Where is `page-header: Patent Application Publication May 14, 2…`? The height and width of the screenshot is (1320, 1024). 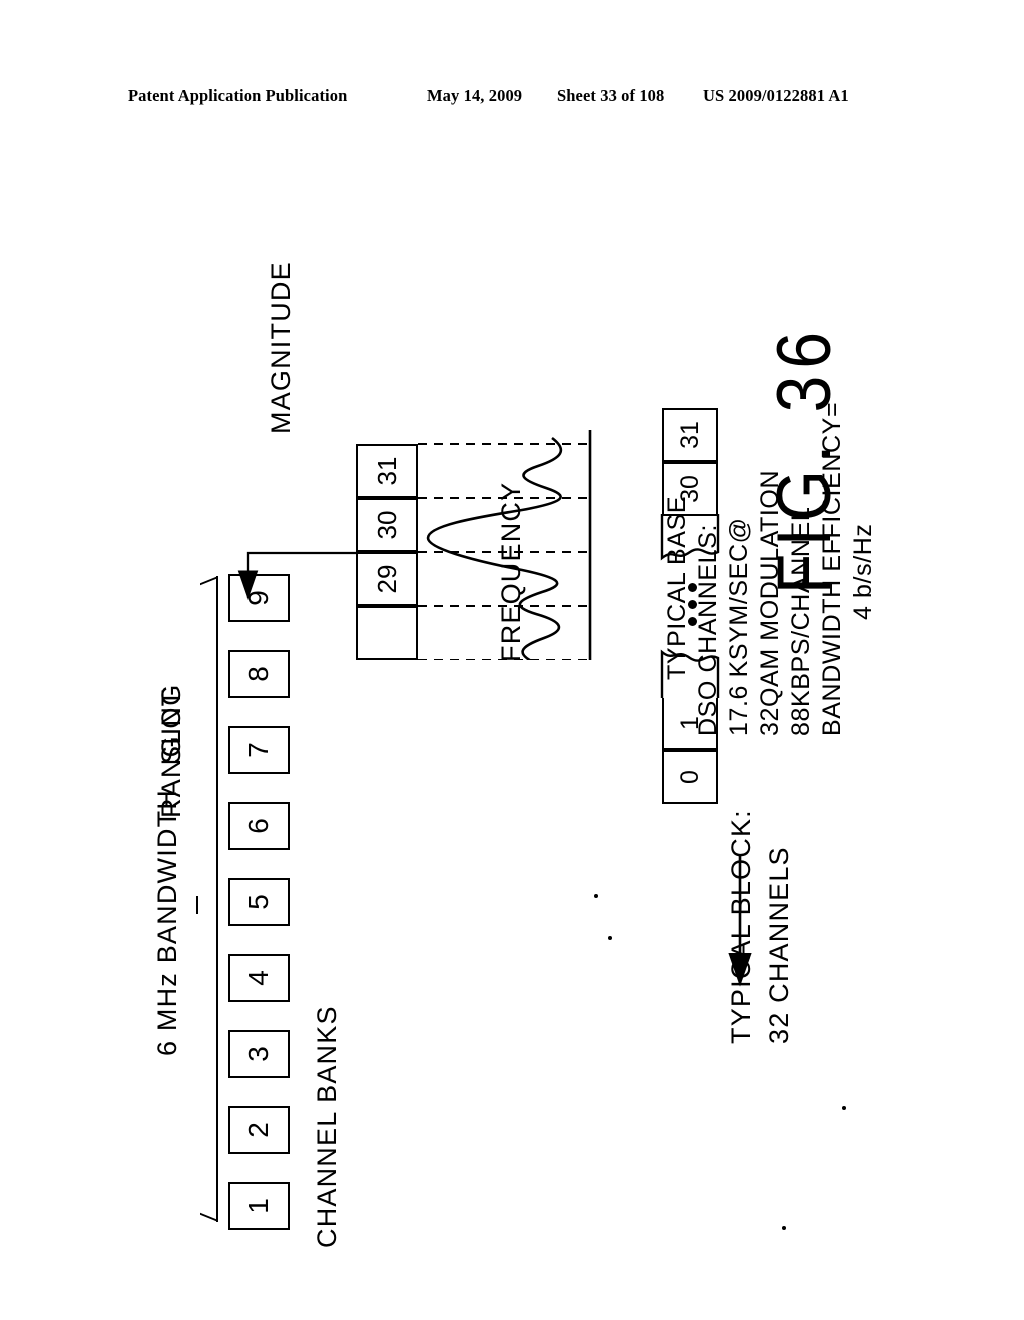
page-header: Patent Application Publication May 14, 2… is located at coordinates (512, 99).